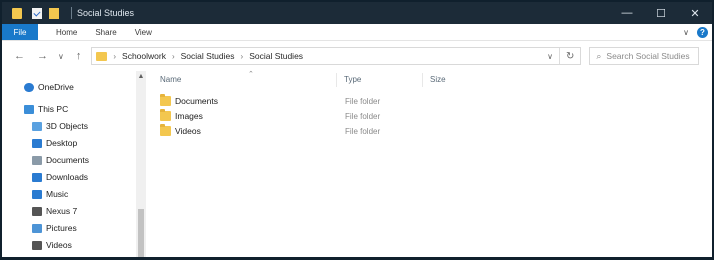 The height and width of the screenshot is (260, 714). I want to click on file-name: Images, so click(189, 116).